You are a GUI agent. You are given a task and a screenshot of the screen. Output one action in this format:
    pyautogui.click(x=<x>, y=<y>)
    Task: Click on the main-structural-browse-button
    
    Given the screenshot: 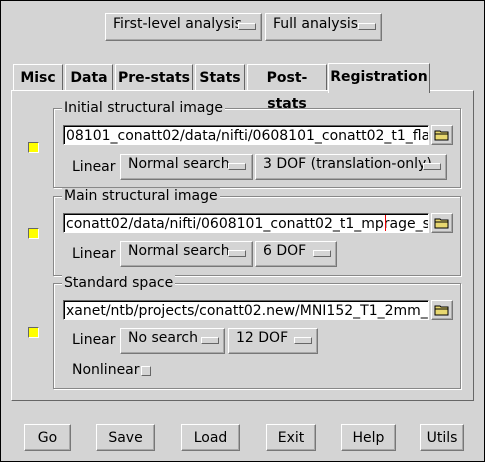 What is the action you would take?
    pyautogui.click(x=442, y=223)
    